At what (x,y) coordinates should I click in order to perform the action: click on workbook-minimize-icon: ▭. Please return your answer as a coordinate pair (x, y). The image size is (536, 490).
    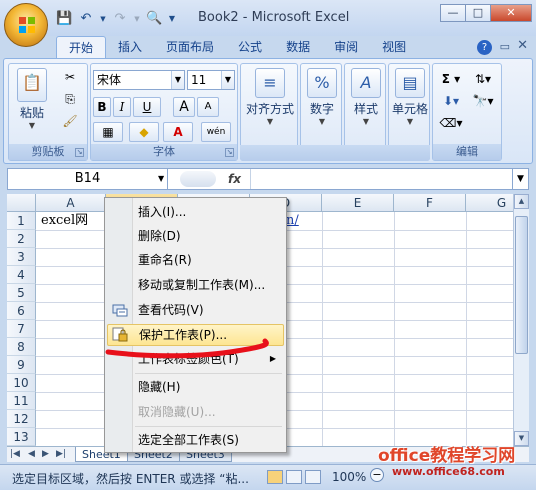
    Looking at the image, I should click on (505, 46).